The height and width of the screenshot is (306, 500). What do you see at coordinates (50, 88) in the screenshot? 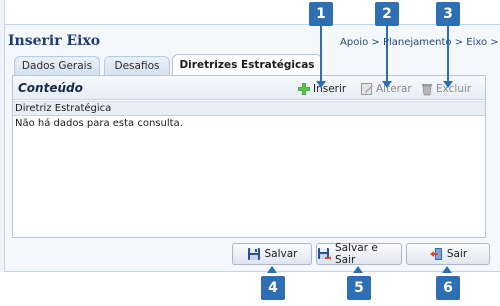
I see `content-title: Conteúdo` at bounding box center [50, 88].